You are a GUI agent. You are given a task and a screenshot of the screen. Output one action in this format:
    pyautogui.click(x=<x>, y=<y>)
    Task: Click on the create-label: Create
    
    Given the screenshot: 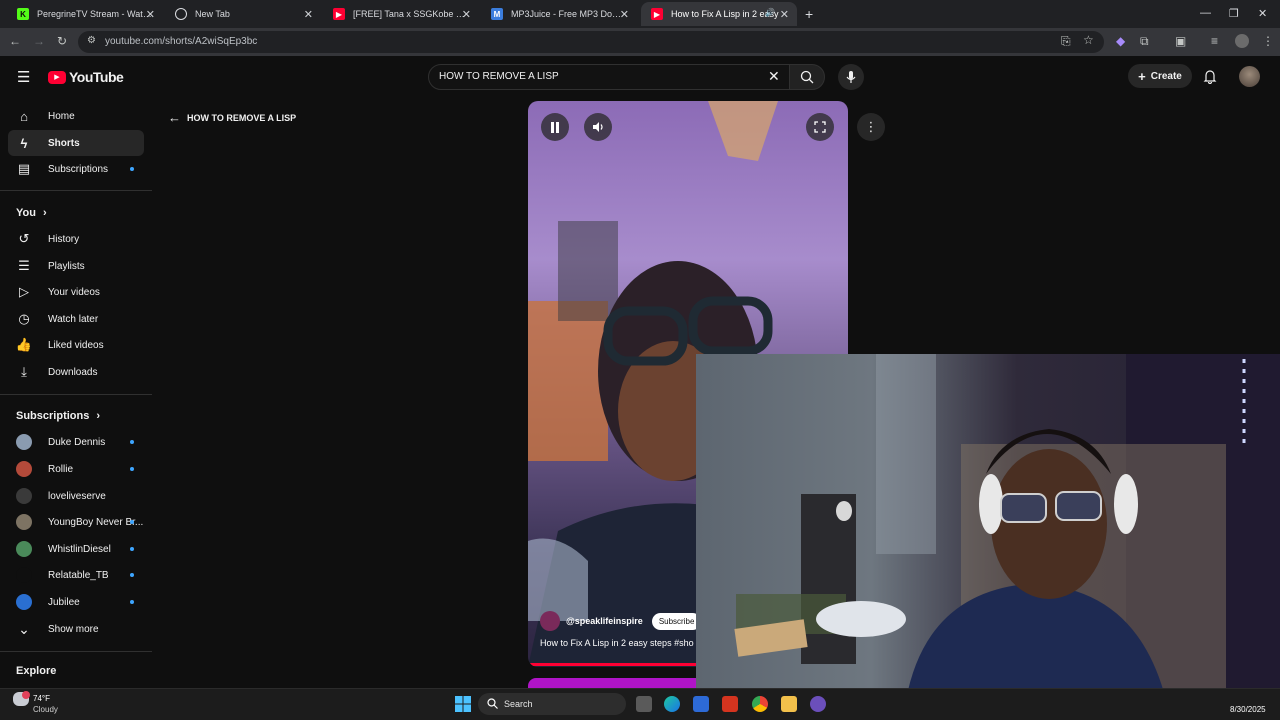 What is the action you would take?
    pyautogui.click(x=1166, y=76)
    